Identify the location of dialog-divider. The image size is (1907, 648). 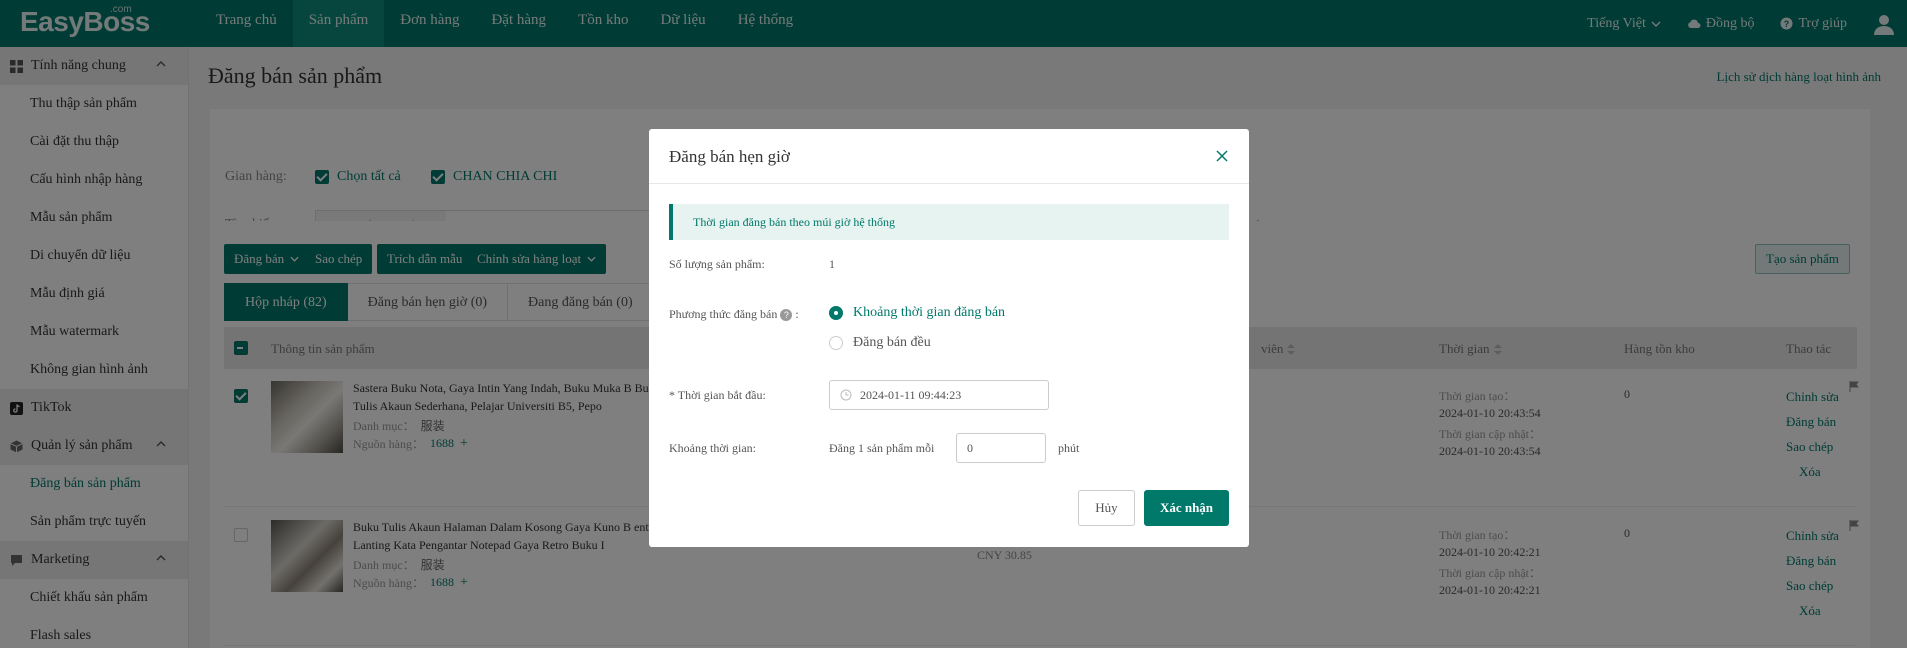
(949, 183).